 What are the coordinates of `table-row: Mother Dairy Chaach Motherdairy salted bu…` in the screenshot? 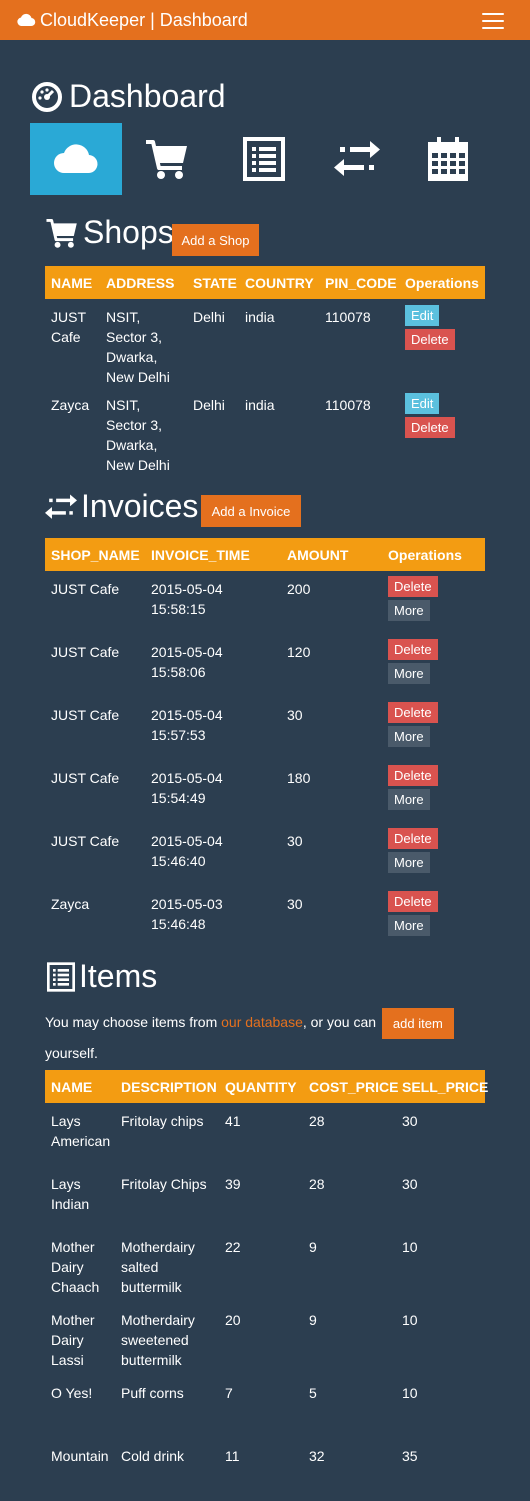 It's located at (265, 1265).